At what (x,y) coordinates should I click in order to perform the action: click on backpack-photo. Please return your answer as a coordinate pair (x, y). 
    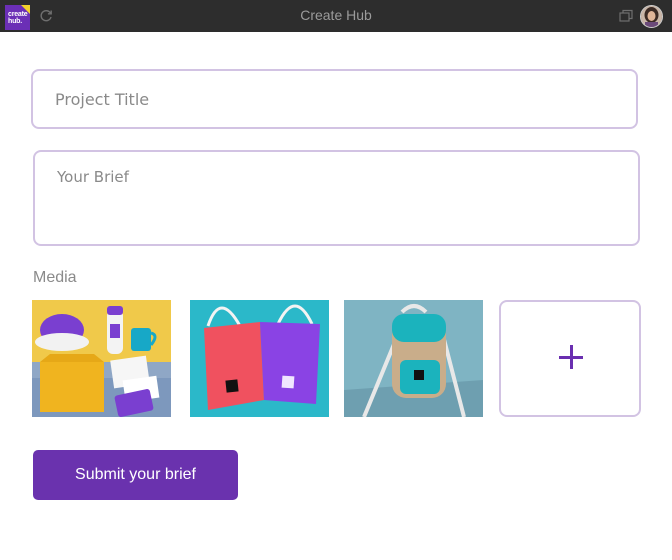
    Looking at the image, I should click on (413, 358).